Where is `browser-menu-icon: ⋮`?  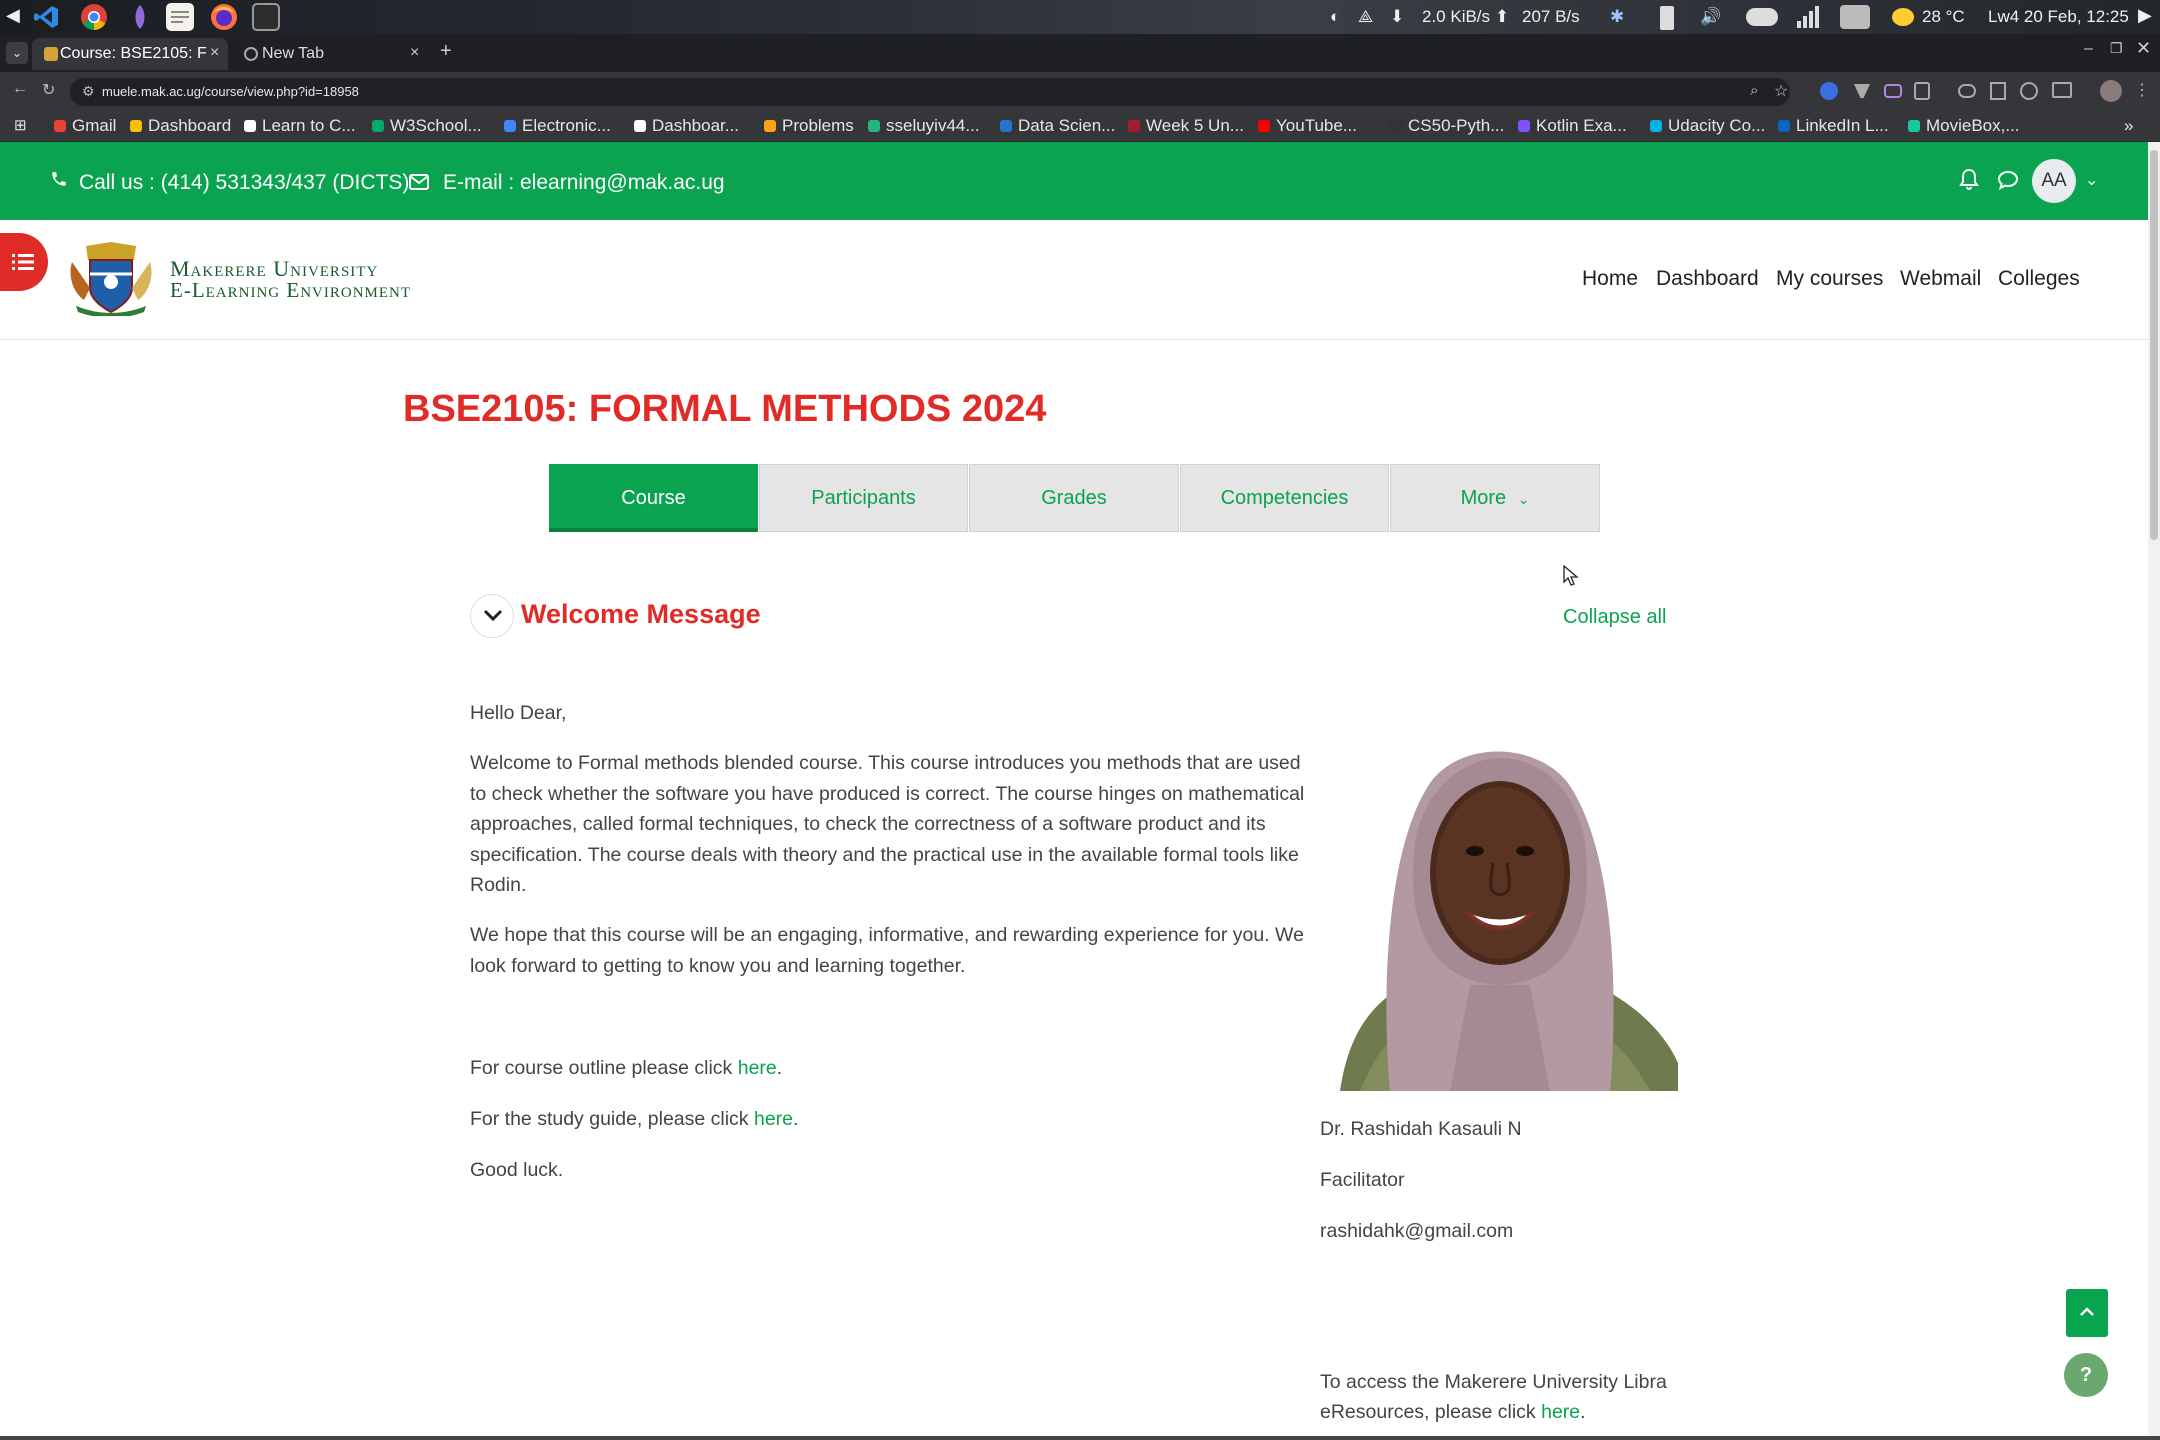
browser-menu-icon: ⋮ is located at coordinates (2142, 90).